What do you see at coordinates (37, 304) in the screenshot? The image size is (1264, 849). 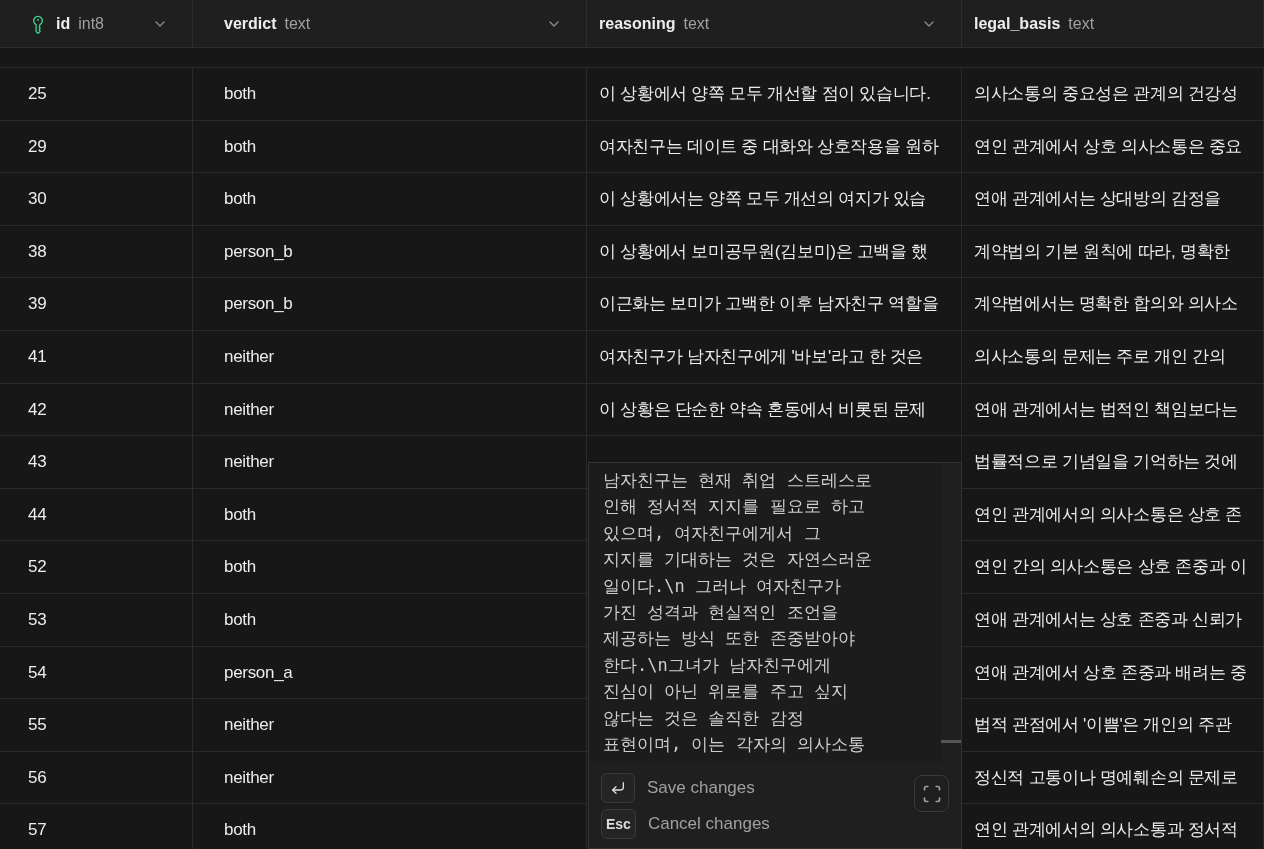 I see `table-cell-text: 39` at bounding box center [37, 304].